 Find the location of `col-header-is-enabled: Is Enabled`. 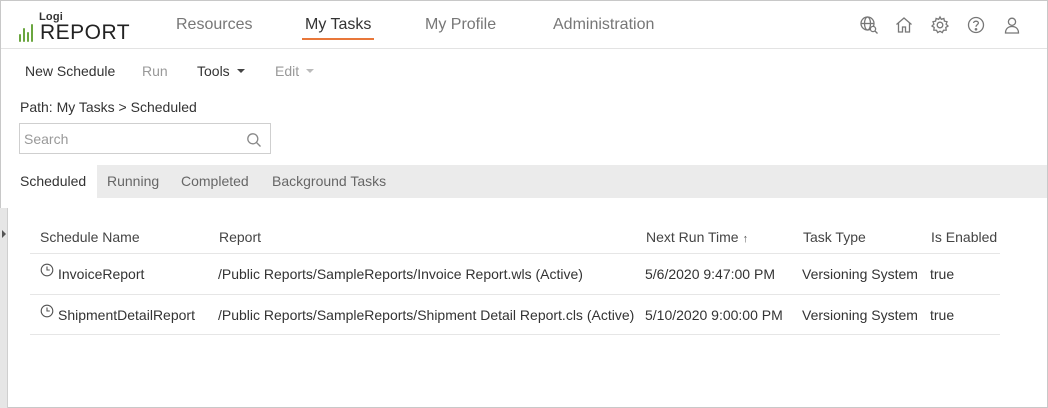

col-header-is-enabled: Is Enabled is located at coordinates (964, 237).